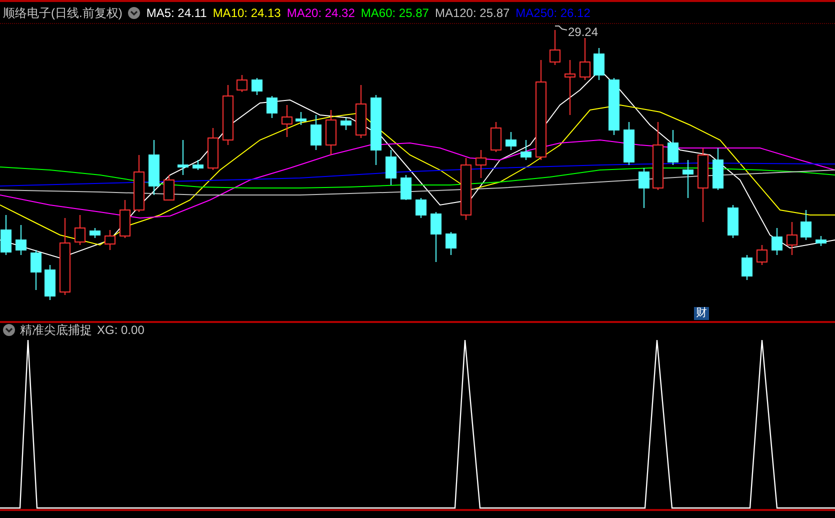 The width and height of the screenshot is (835, 518). I want to click on moving-average-legend: MA250: 26.12, so click(553, 13).